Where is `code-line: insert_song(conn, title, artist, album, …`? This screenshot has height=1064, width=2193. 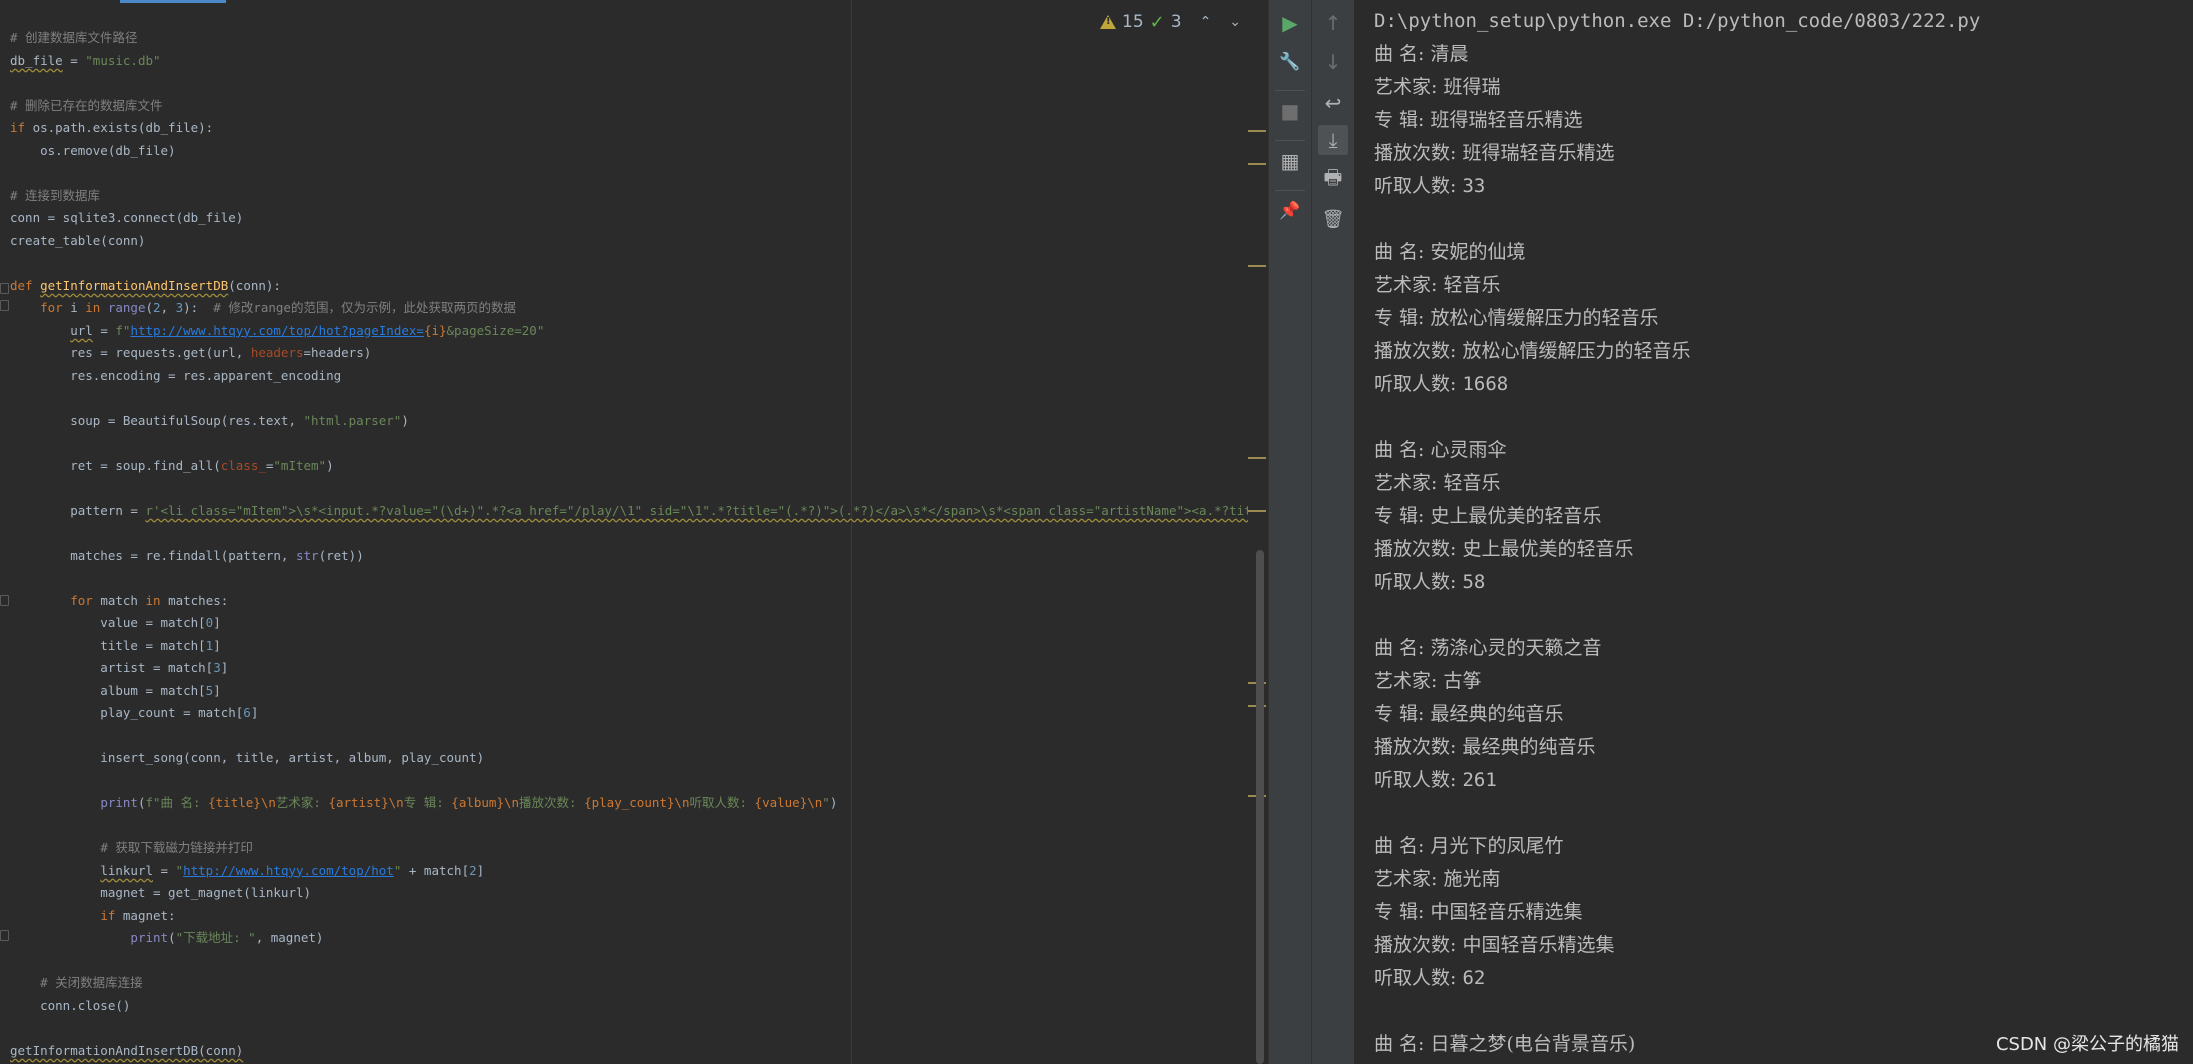
code-line: insert_song(conn, title, artist, album, … is located at coordinates (639, 758).